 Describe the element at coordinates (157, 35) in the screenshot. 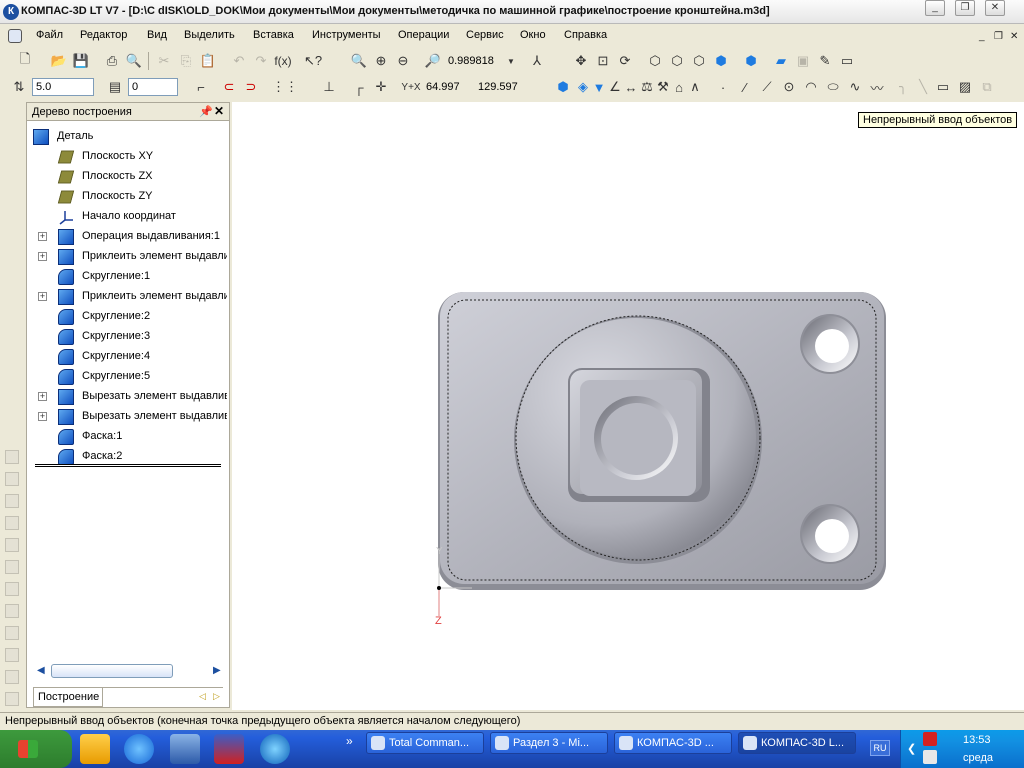

I see `menu-view: Вид` at that location.